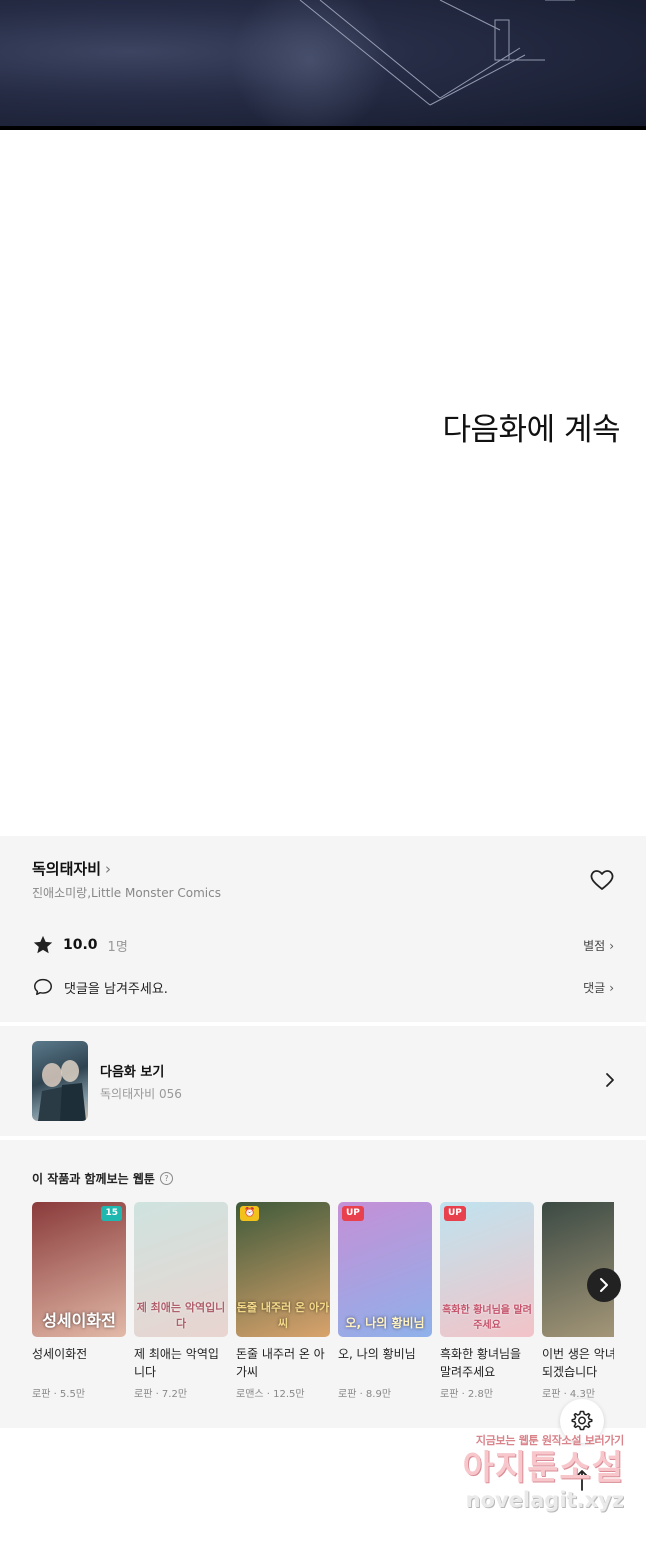 The height and width of the screenshot is (1544, 646). What do you see at coordinates (283, 1315) in the screenshot?
I see `cover-title-art: 돈줄 내주러 온 아가씨` at bounding box center [283, 1315].